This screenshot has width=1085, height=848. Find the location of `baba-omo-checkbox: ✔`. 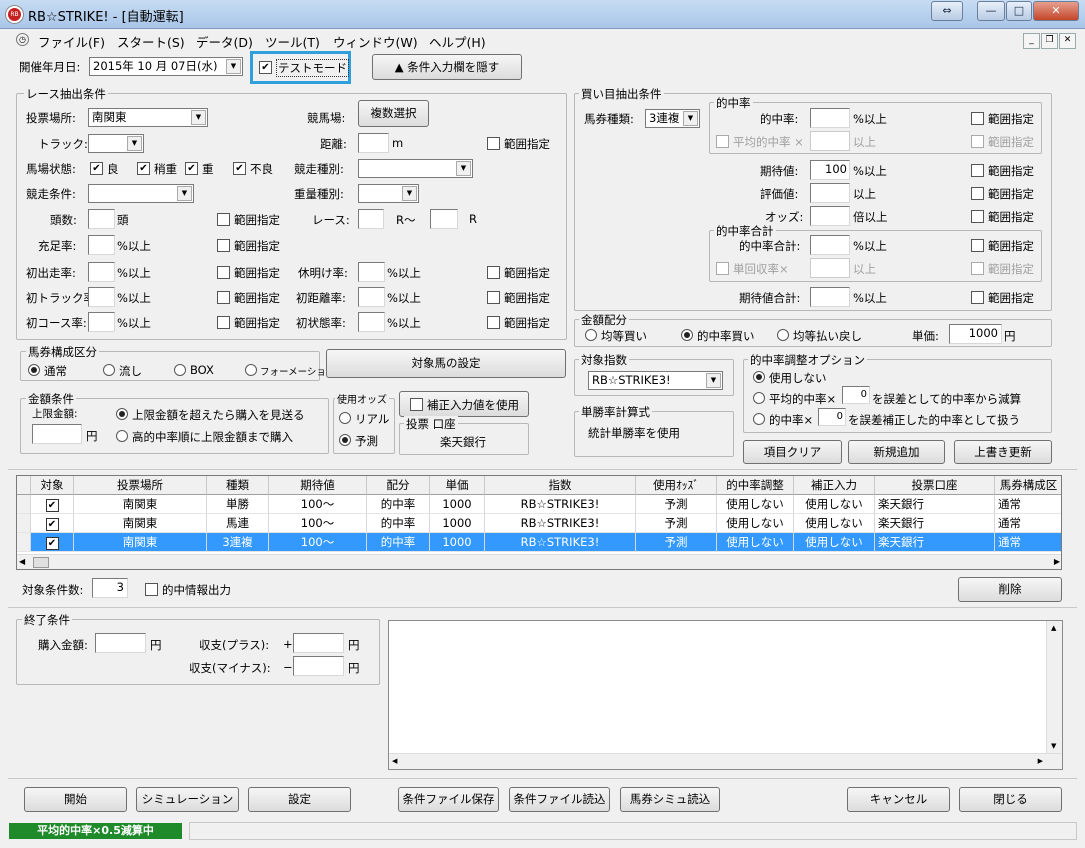

baba-omo-checkbox: ✔ is located at coordinates (191, 168).